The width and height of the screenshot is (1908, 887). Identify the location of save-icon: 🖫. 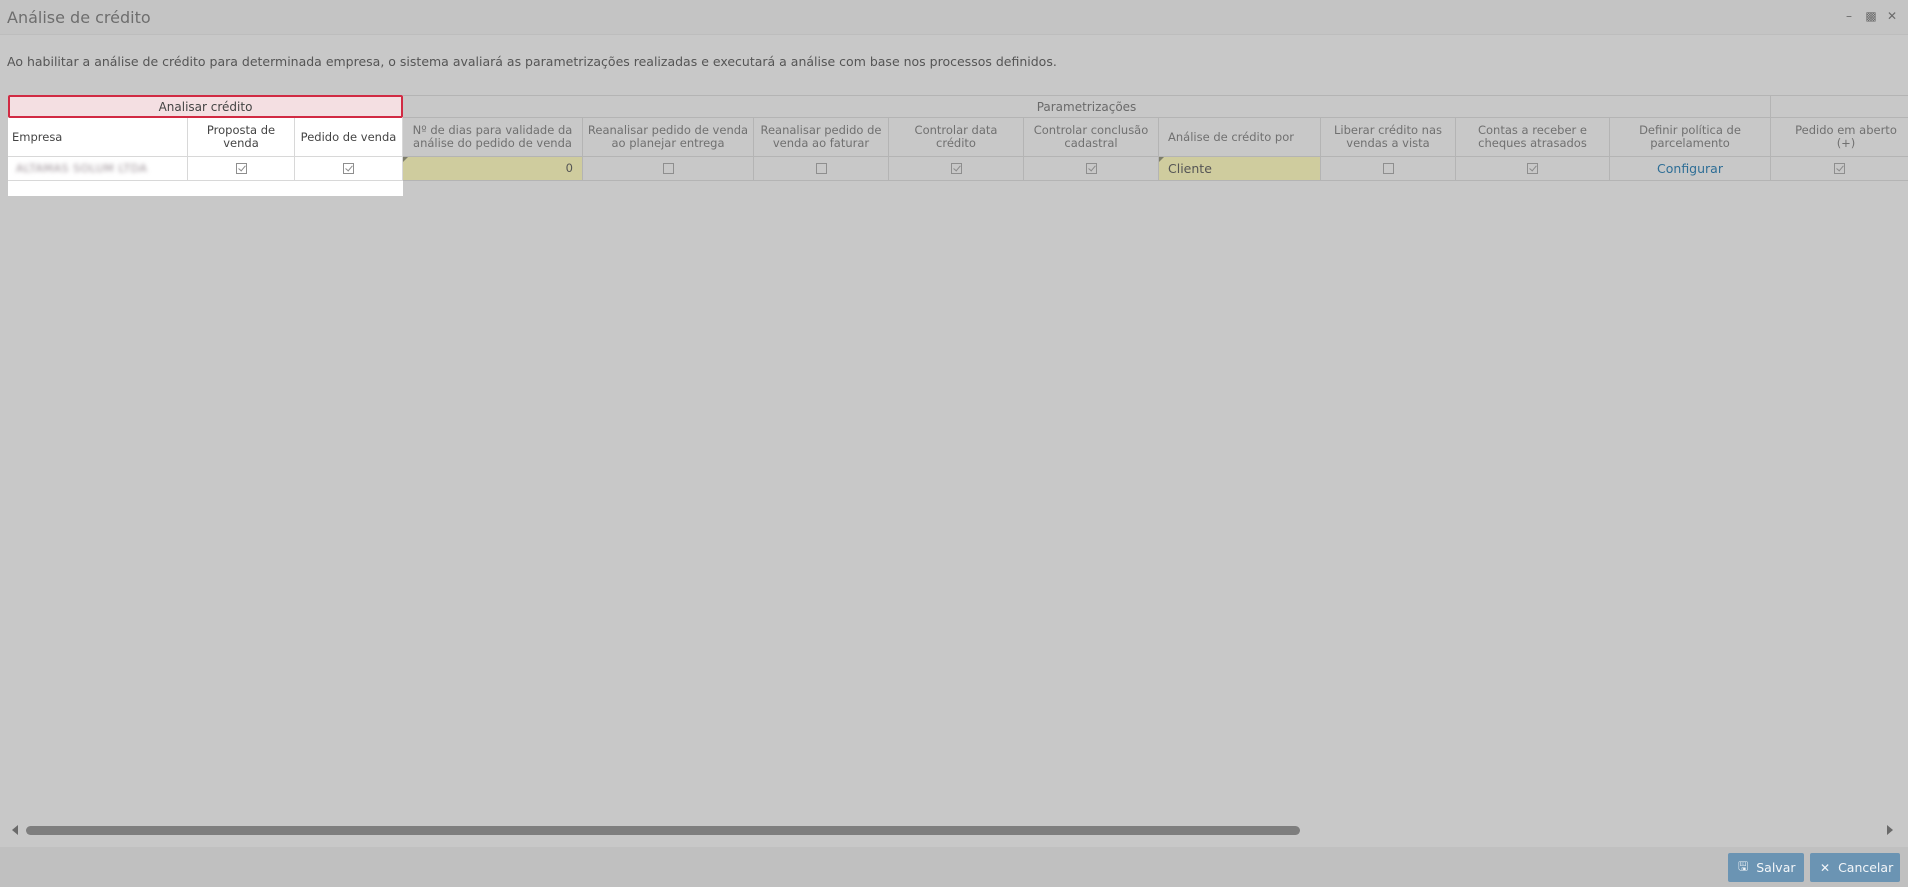
(1743, 866).